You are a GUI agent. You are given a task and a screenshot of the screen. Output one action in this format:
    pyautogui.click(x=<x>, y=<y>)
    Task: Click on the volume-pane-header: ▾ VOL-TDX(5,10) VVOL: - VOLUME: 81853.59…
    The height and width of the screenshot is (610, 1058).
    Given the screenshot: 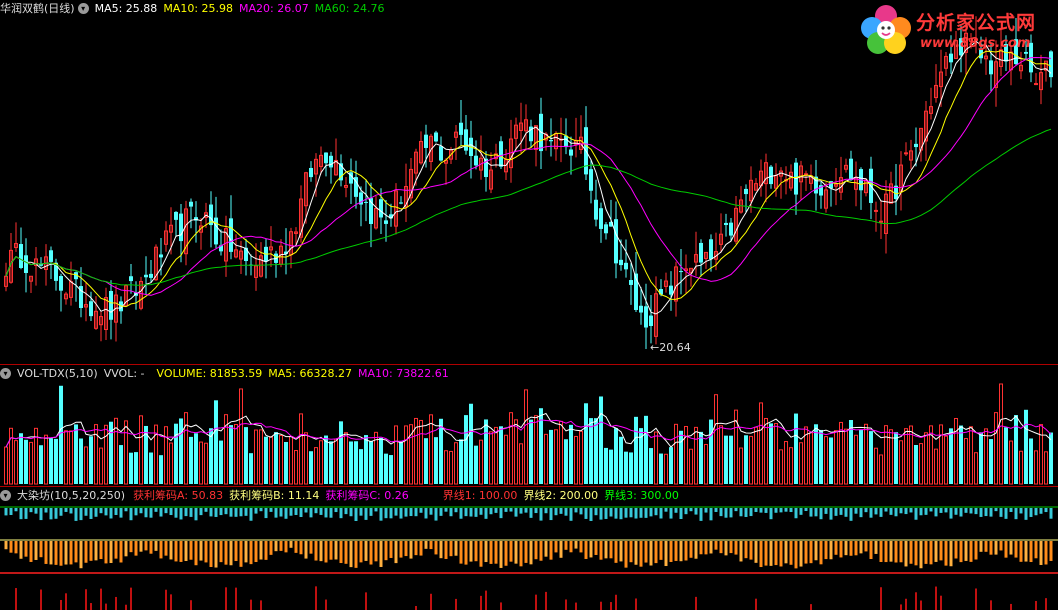 What is the action you would take?
    pyautogui.click(x=227, y=373)
    